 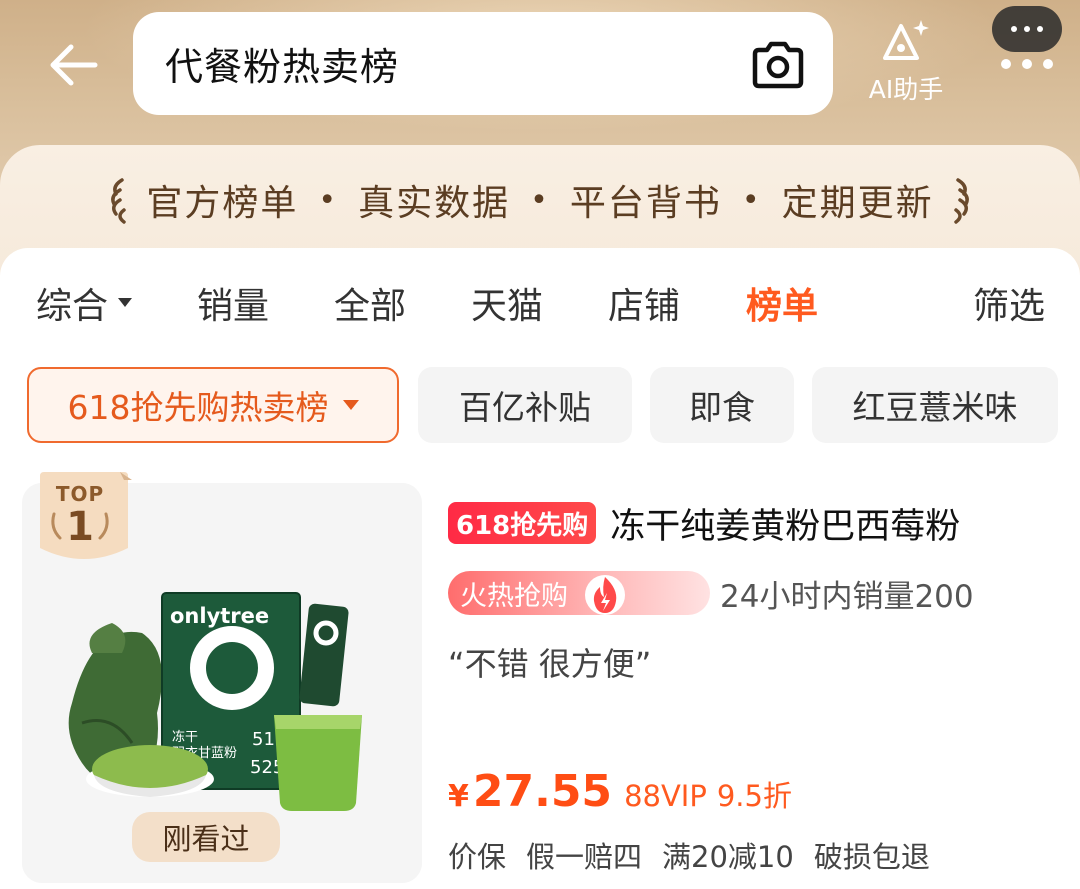 What do you see at coordinates (80, 494) in the screenshot?
I see `rank-label: TOP` at bounding box center [80, 494].